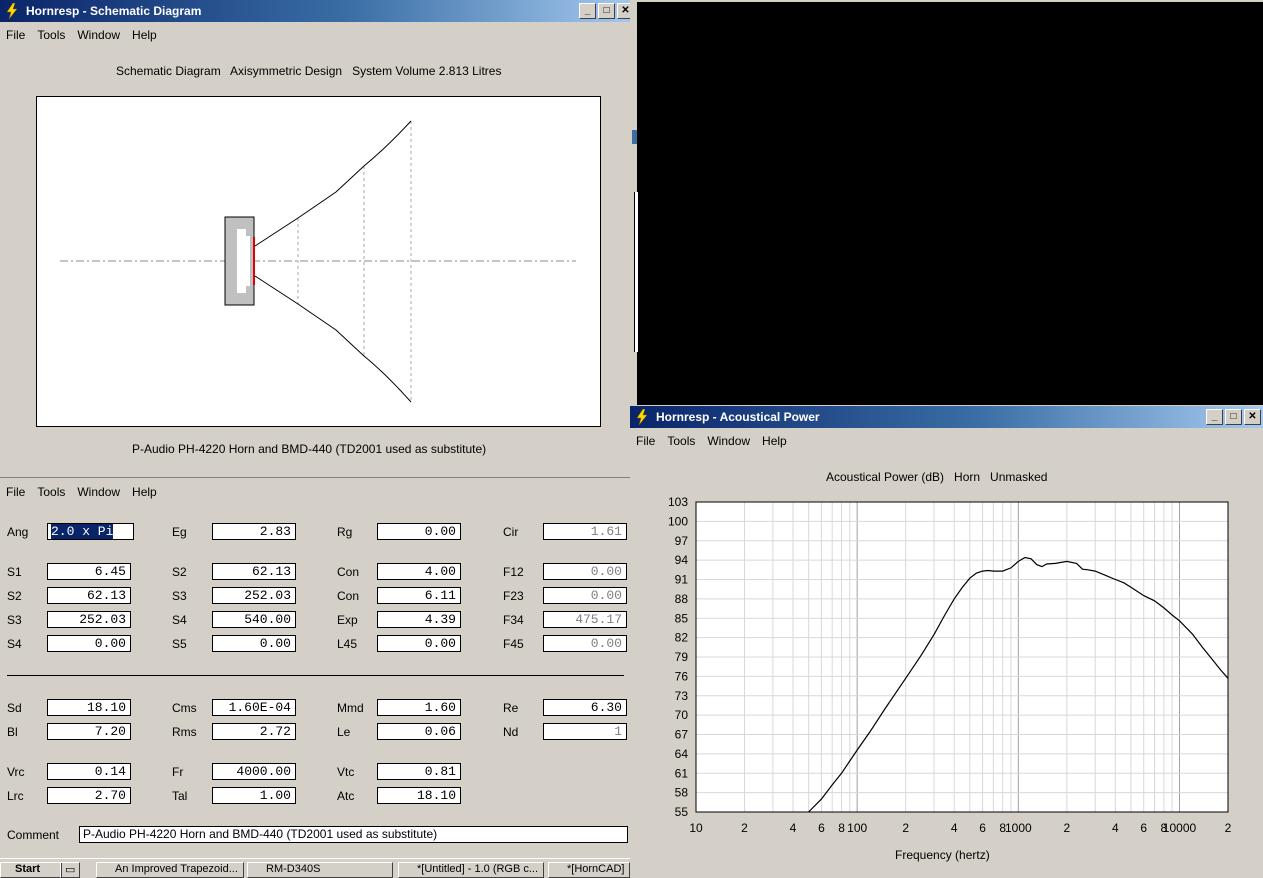 This screenshot has height=878, width=1263. I want to click on param-field-lrc: 2.70, so click(89, 795).